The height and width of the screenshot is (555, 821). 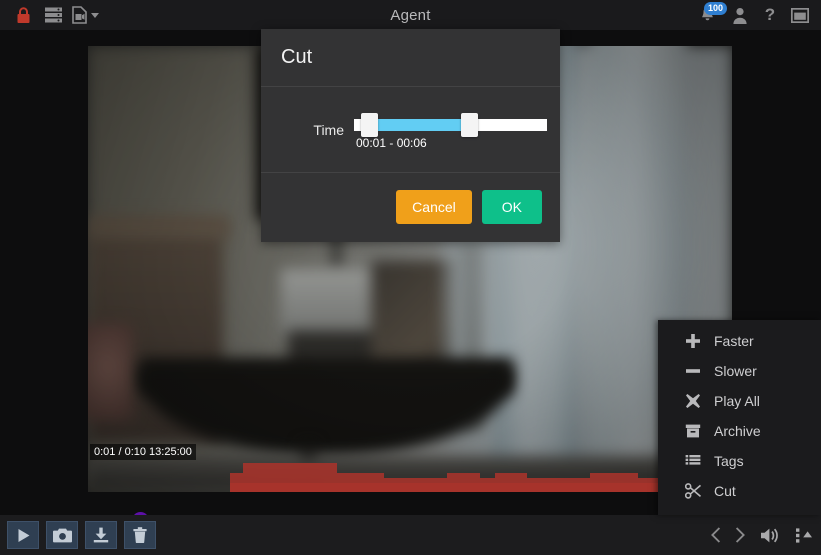 I want to click on menu-item-archive: Archive, so click(x=739, y=431).